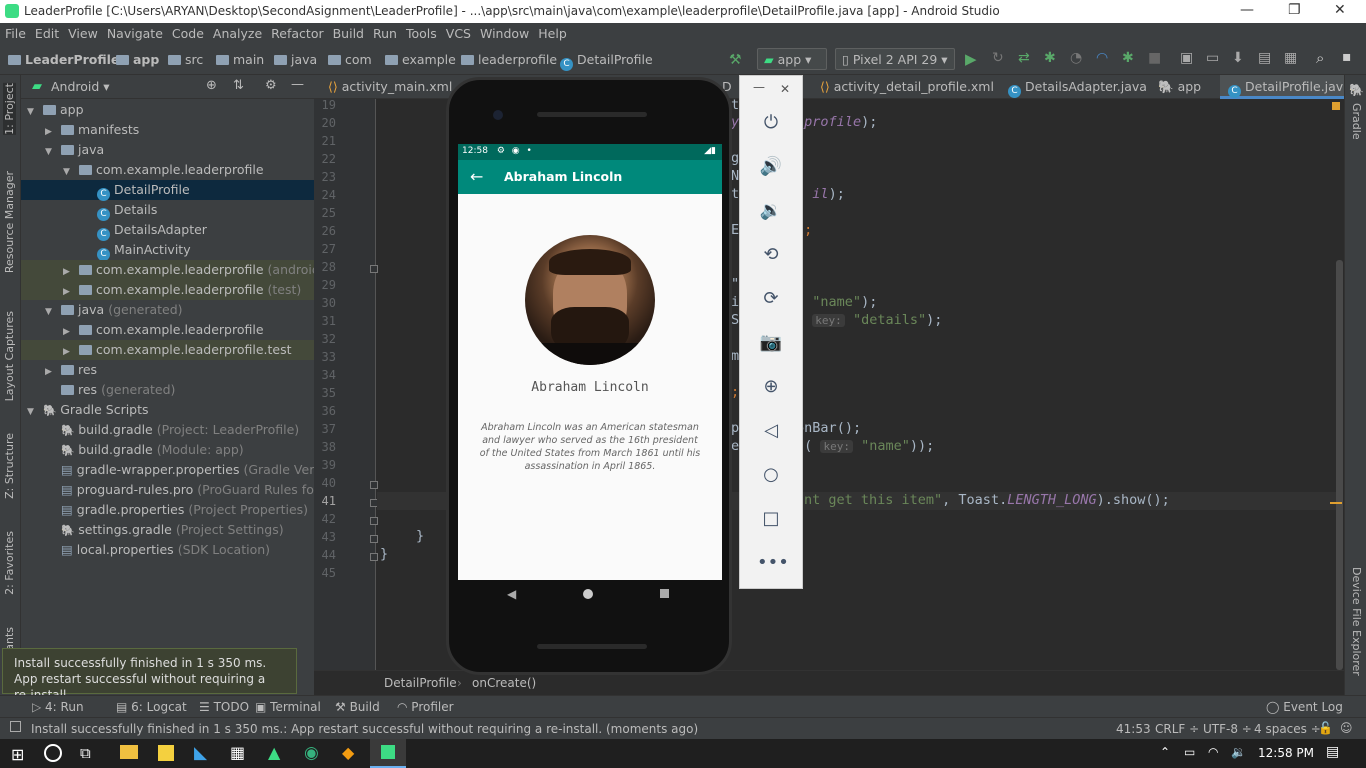 The width and height of the screenshot is (1366, 768). What do you see at coordinates (971, 59) in the screenshot?
I see `run-icon: ▶` at bounding box center [971, 59].